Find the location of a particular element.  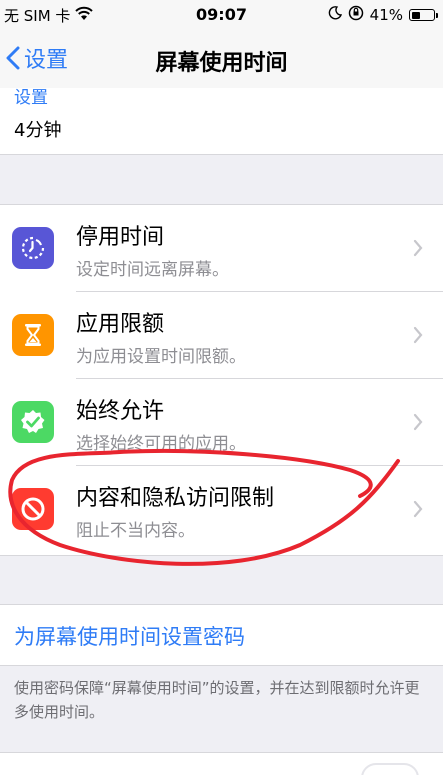

no-entry-icon is located at coordinates (33, 509).